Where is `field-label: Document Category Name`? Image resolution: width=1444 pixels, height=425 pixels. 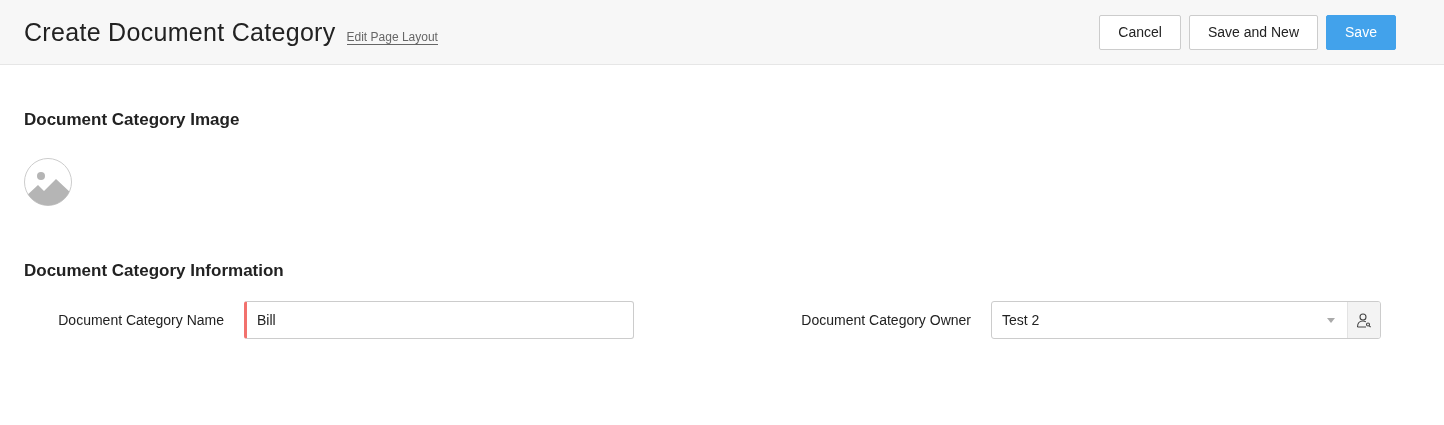 field-label: Document Category Name is located at coordinates (140, 320).